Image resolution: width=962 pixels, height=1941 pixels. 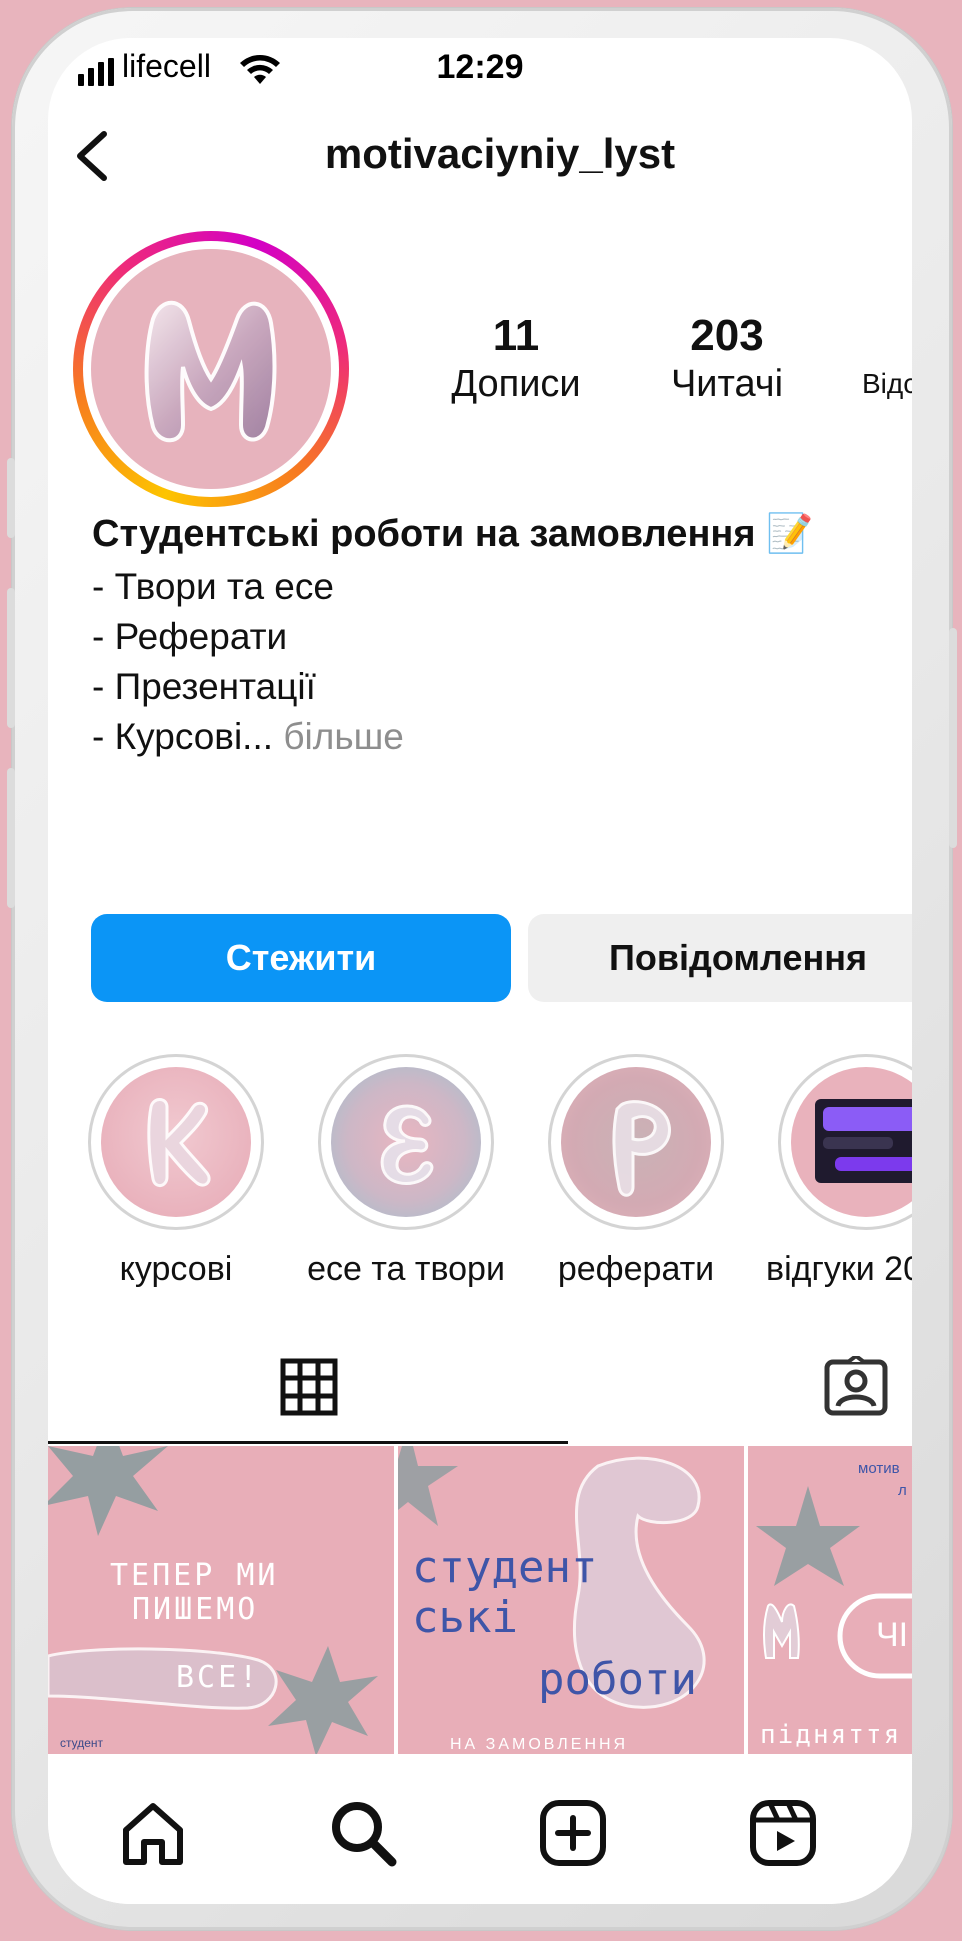 I want to click on stat-followers: 203 Читачі, so click(x=727, y=358).